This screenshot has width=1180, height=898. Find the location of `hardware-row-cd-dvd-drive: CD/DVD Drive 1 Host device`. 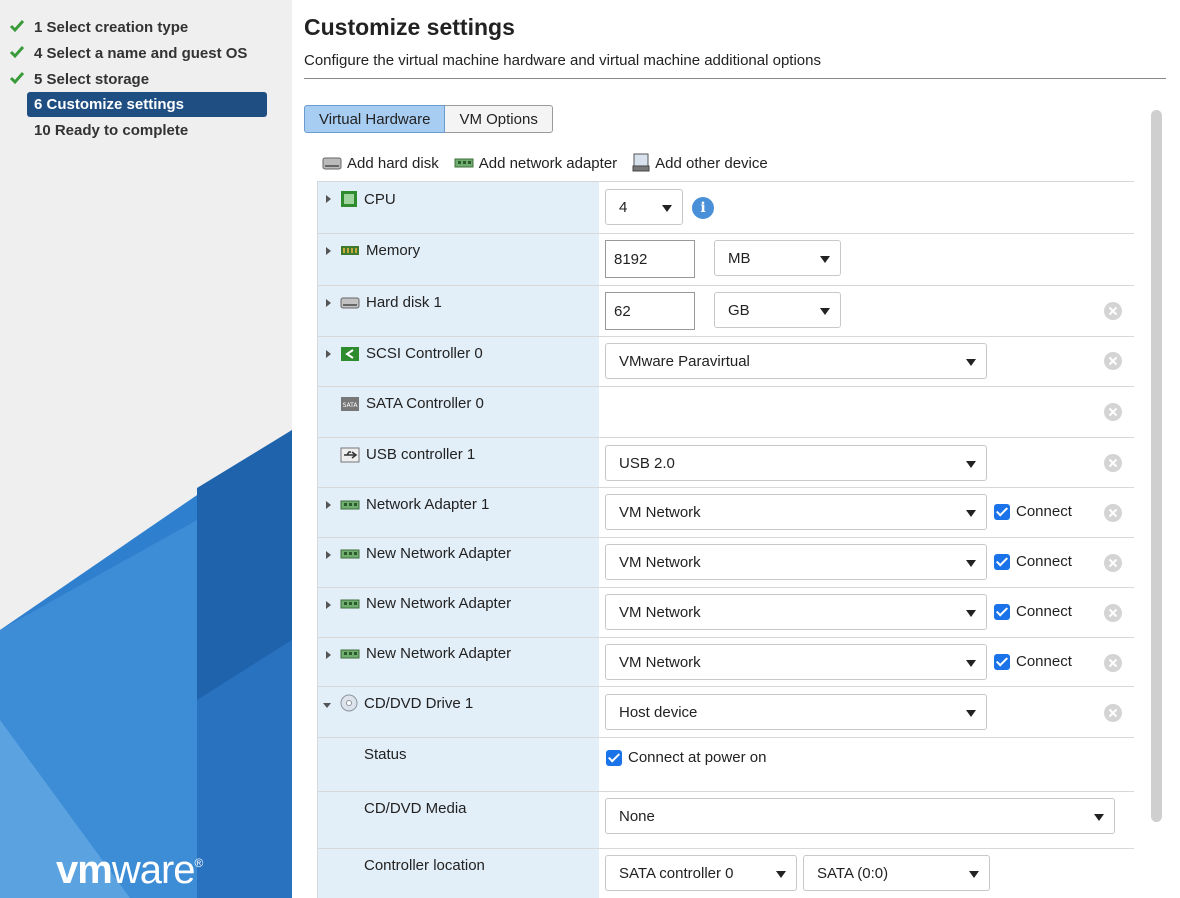

hardware-row-cd-dvd-drive: CD/DVD Drive 1 Host device is located at coordinates (726, 712).